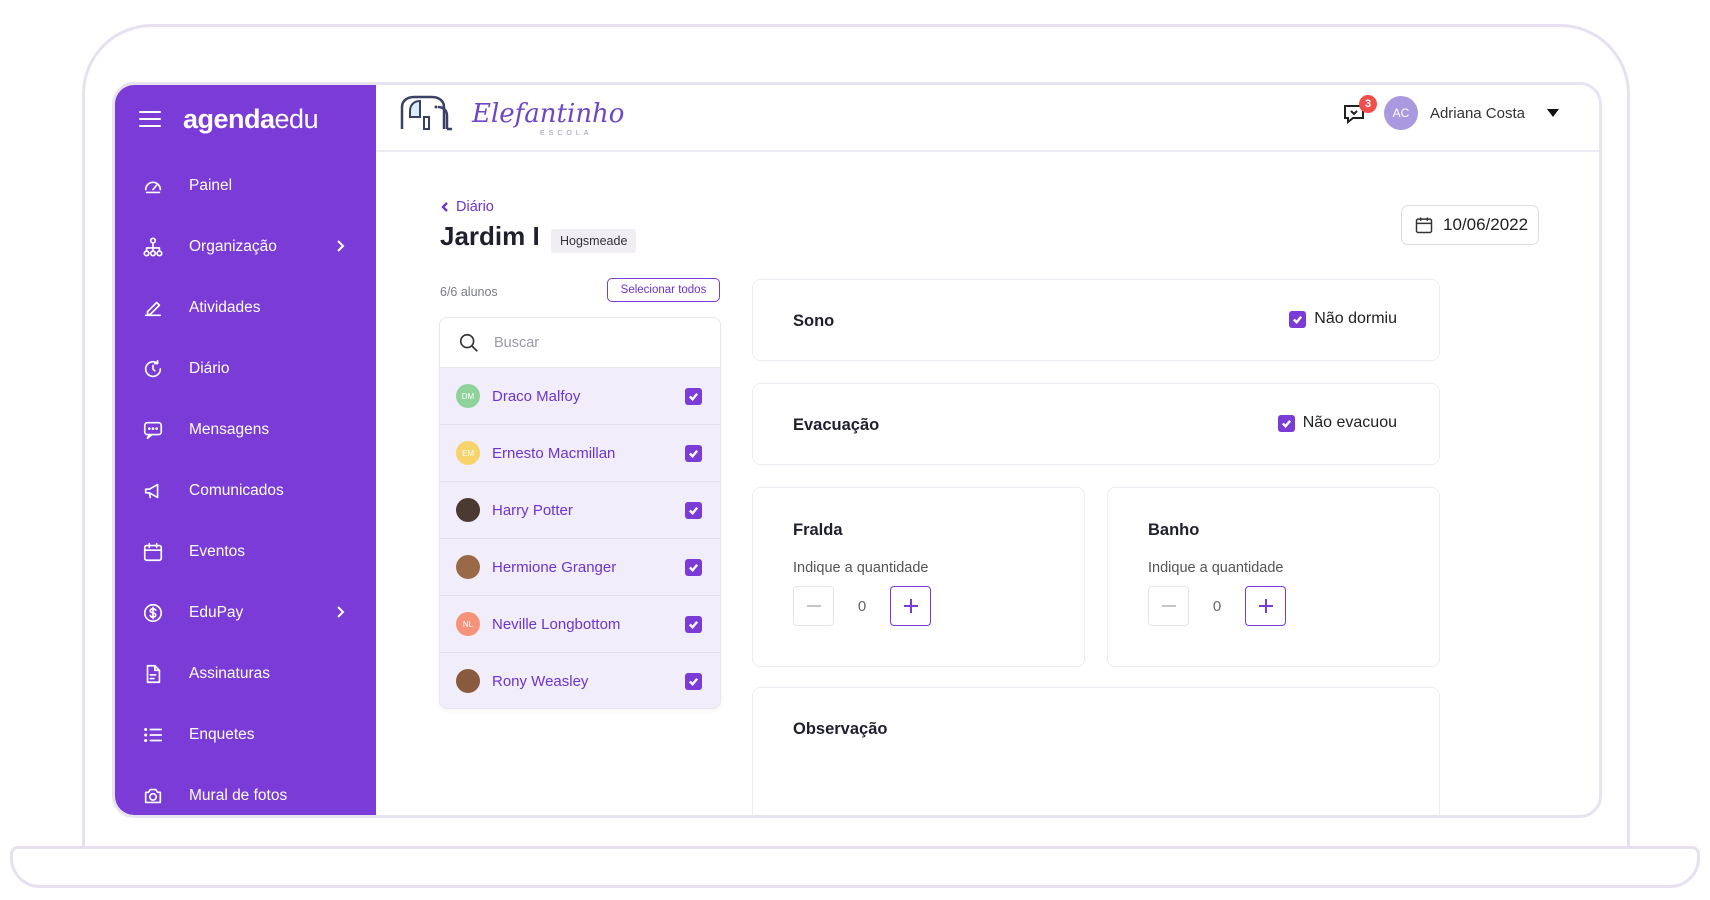 This screenshot has width=1710, height=900. What do you see at coordinates (444, 207) in the screenshot?
I see `chevron-left-icon` at bounding box center [444, 207].